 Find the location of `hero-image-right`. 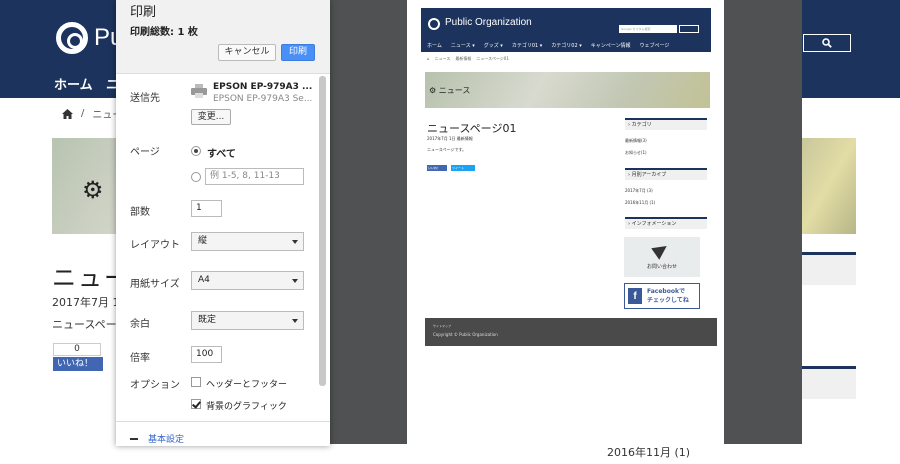

hero-image-right is located at coordinates (828, 186).